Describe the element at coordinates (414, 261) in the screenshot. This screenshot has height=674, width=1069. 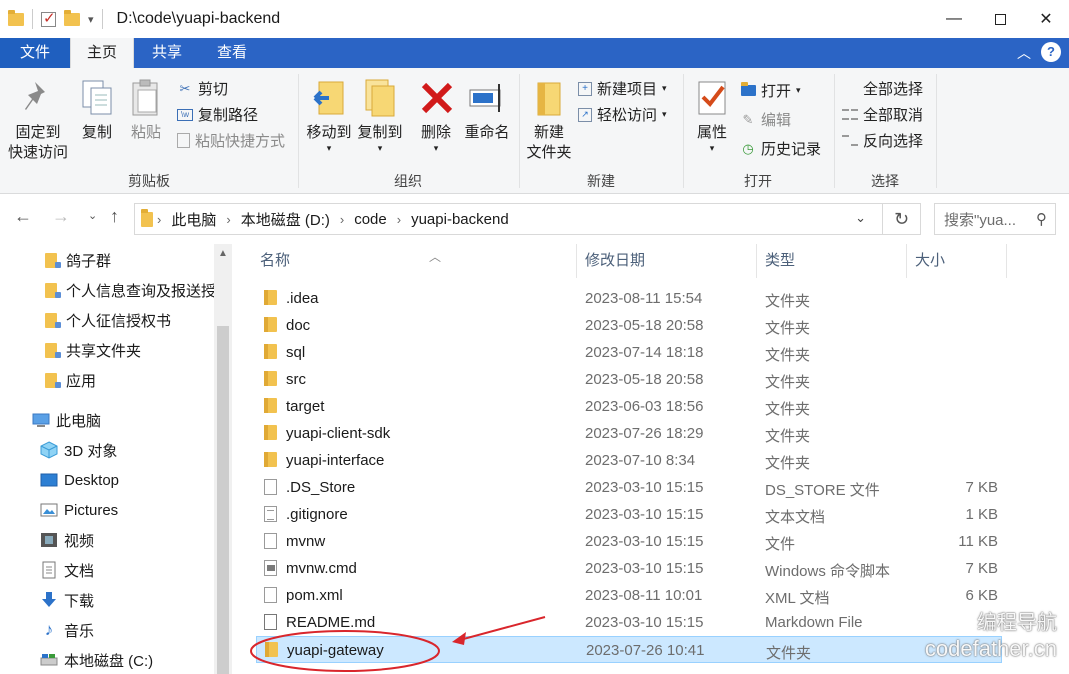
I see `column-header-name: 名称 ︿` at that location.